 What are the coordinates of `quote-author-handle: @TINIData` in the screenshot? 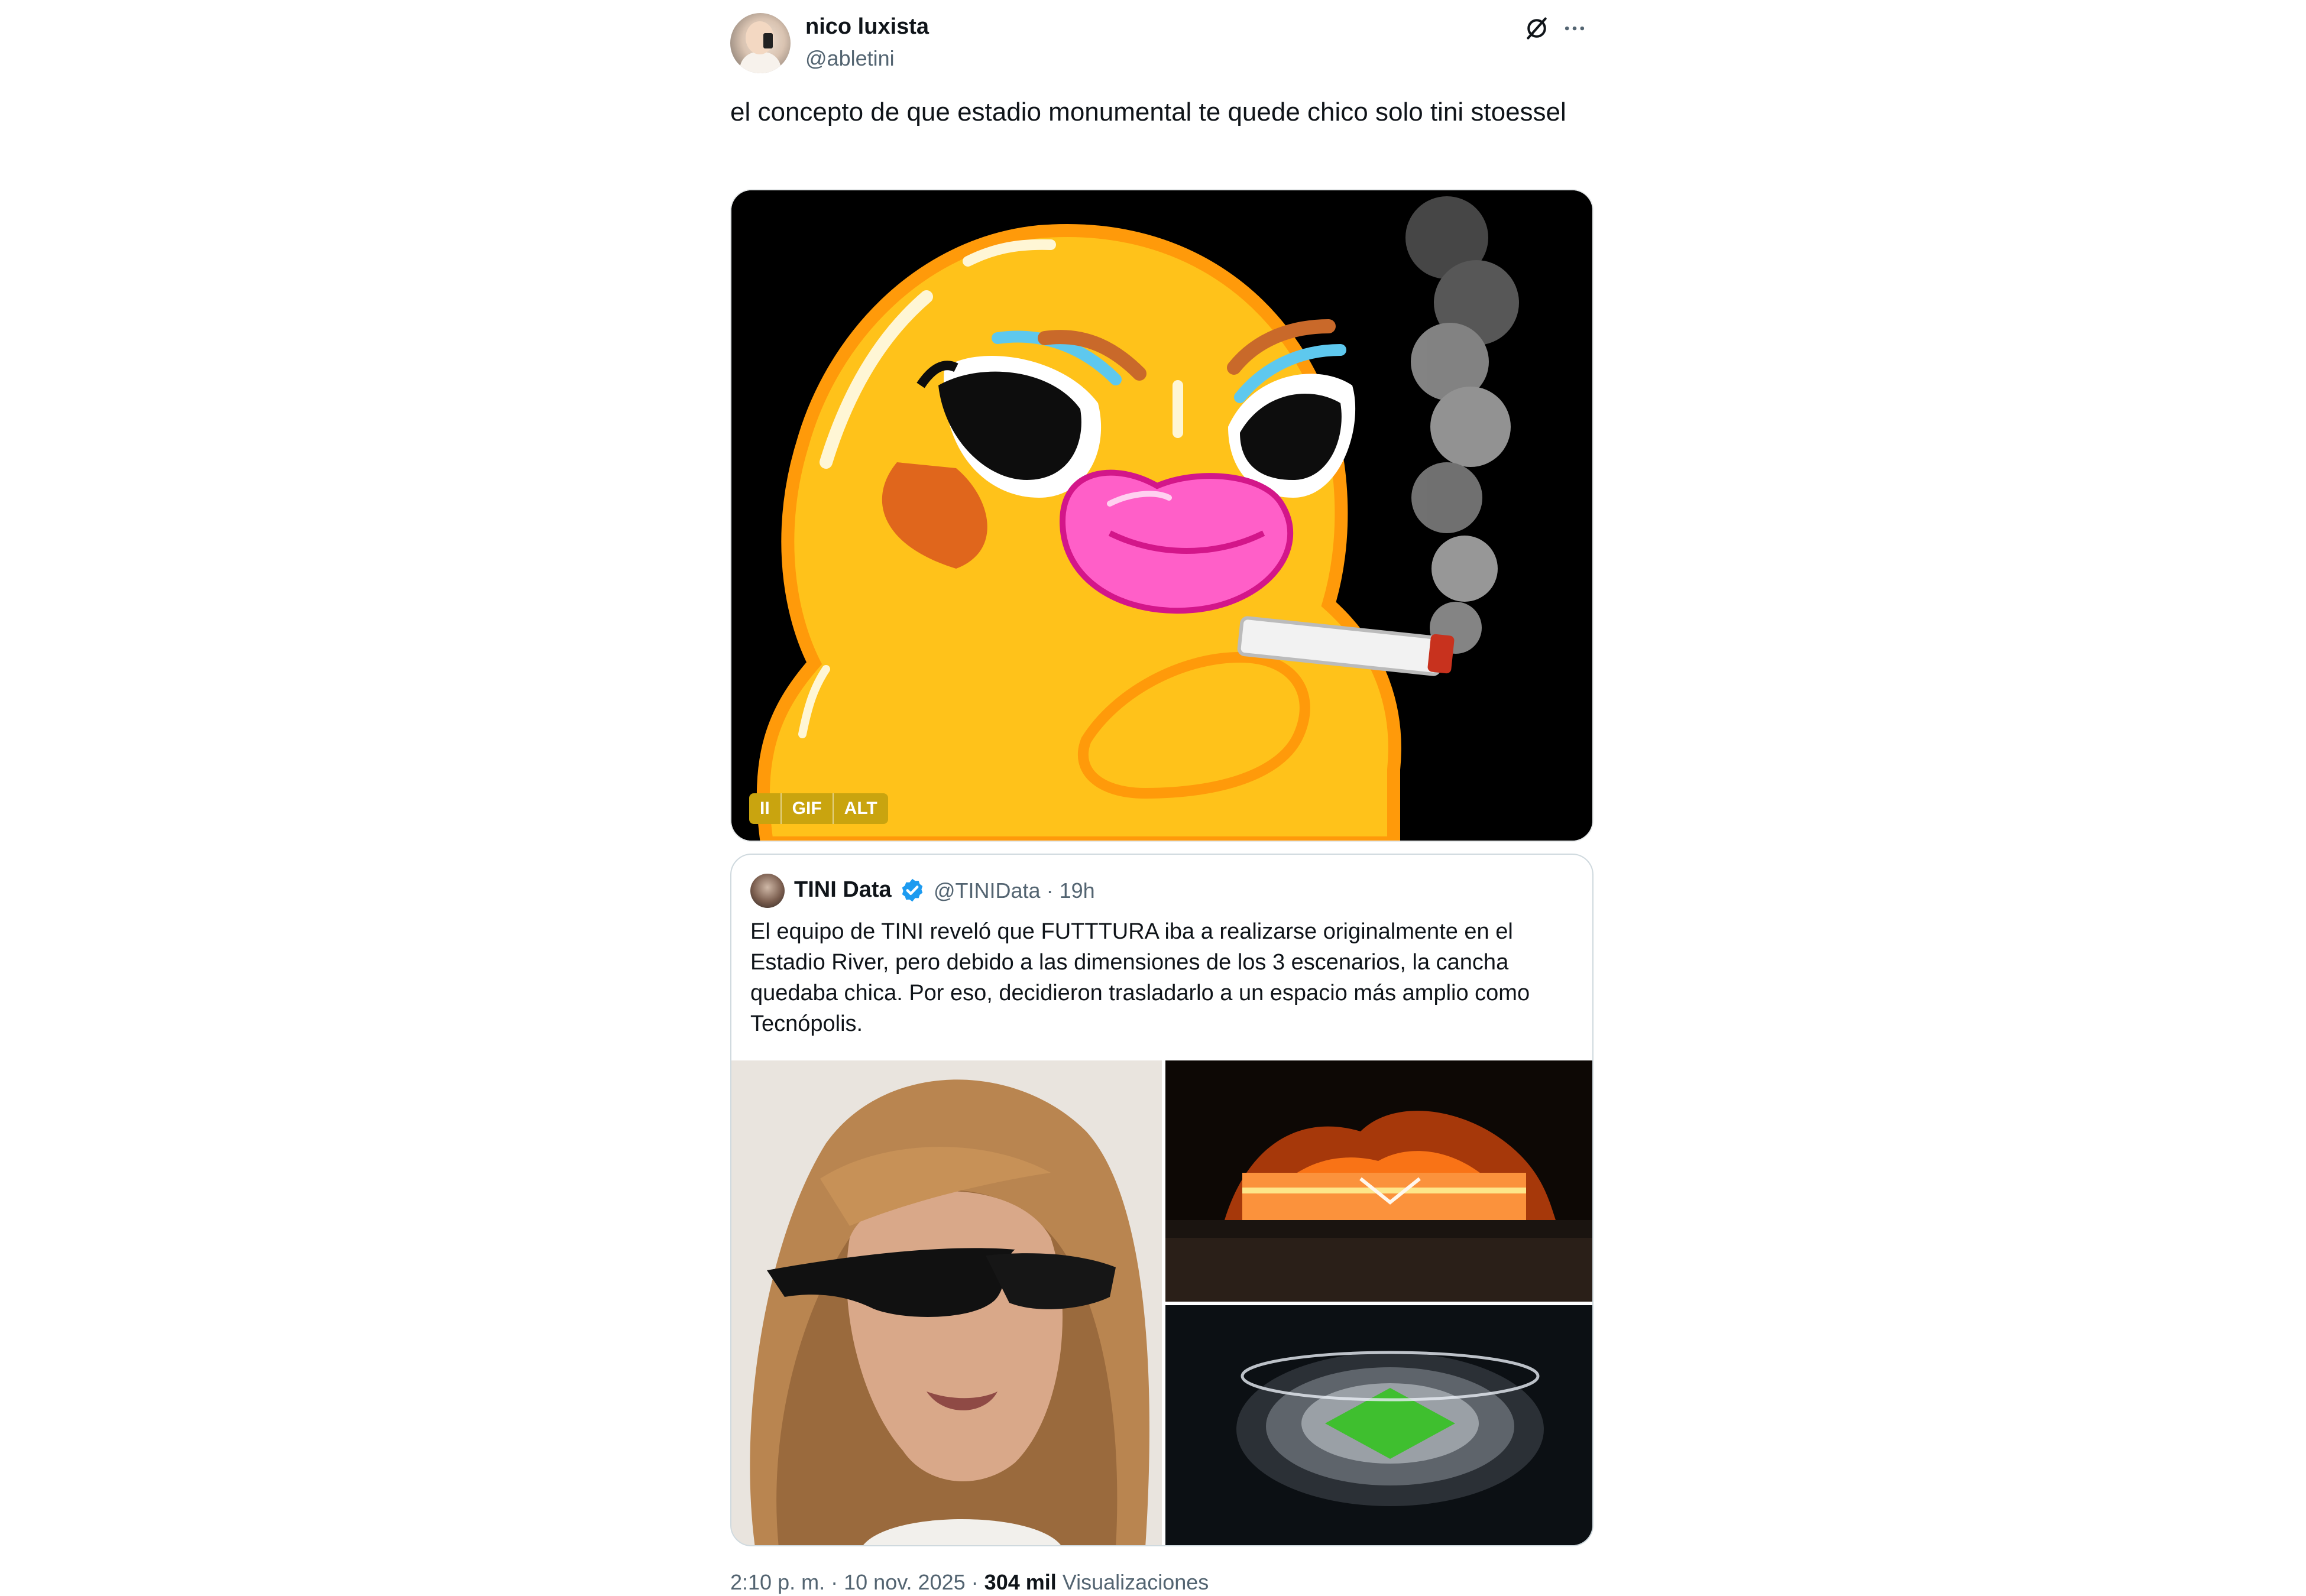 It's located at (987, 890).